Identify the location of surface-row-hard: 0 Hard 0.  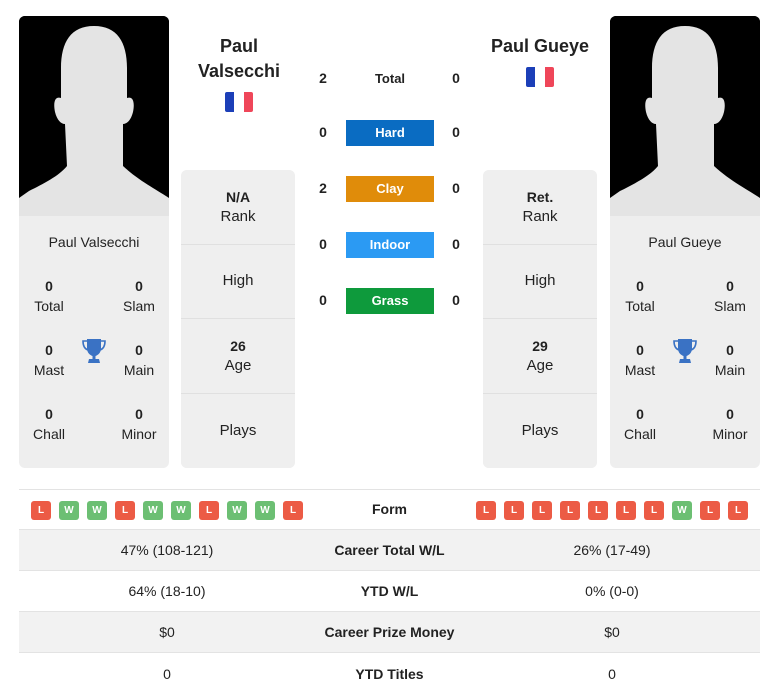
(390, 133).